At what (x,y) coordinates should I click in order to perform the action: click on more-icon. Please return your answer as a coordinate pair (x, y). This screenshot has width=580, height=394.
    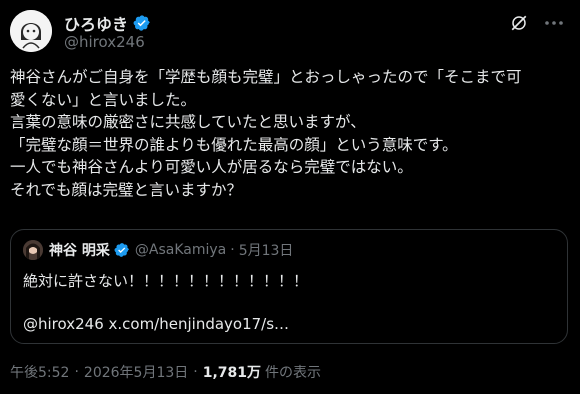
    Looking at the image, I should click on (554, 23).